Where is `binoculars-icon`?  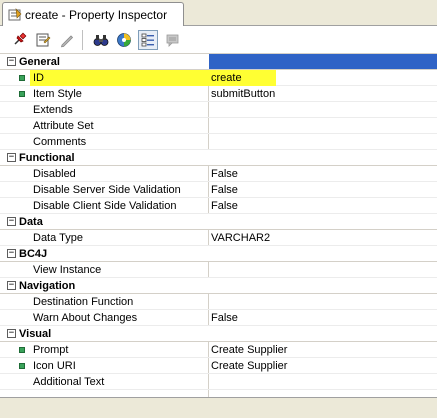 binoculars-icon is located at coordinates (101, 40).